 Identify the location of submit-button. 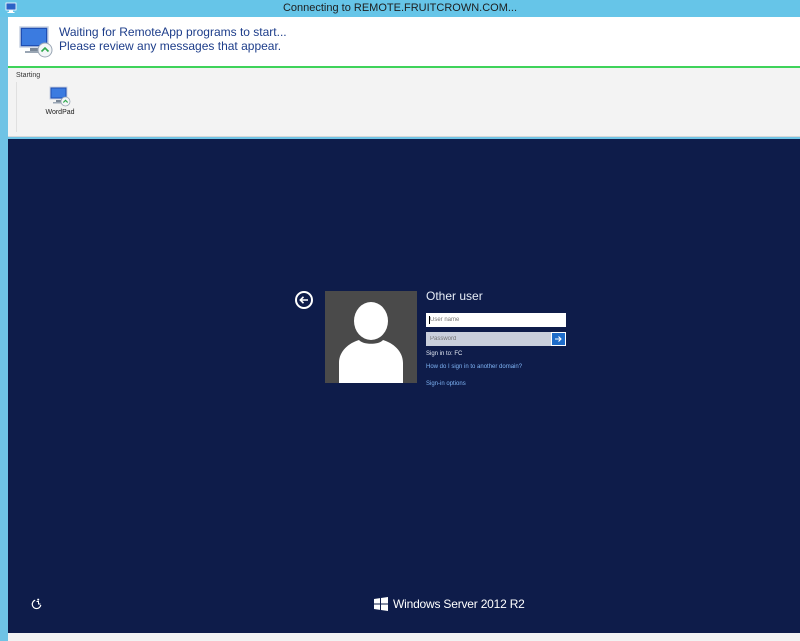
(558, 339).